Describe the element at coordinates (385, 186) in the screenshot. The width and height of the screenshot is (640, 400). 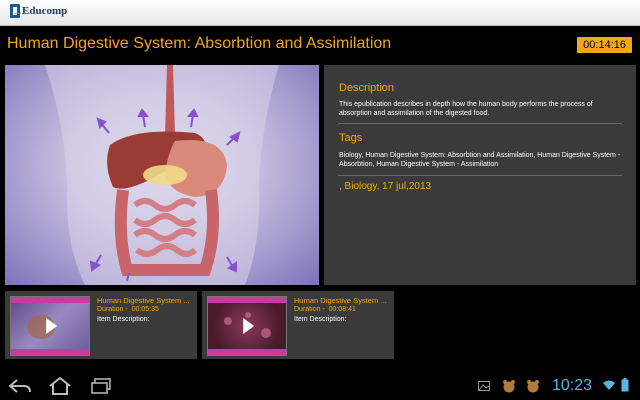
I see `publication-meta: , Biology, 17 jul,2013` at that location.